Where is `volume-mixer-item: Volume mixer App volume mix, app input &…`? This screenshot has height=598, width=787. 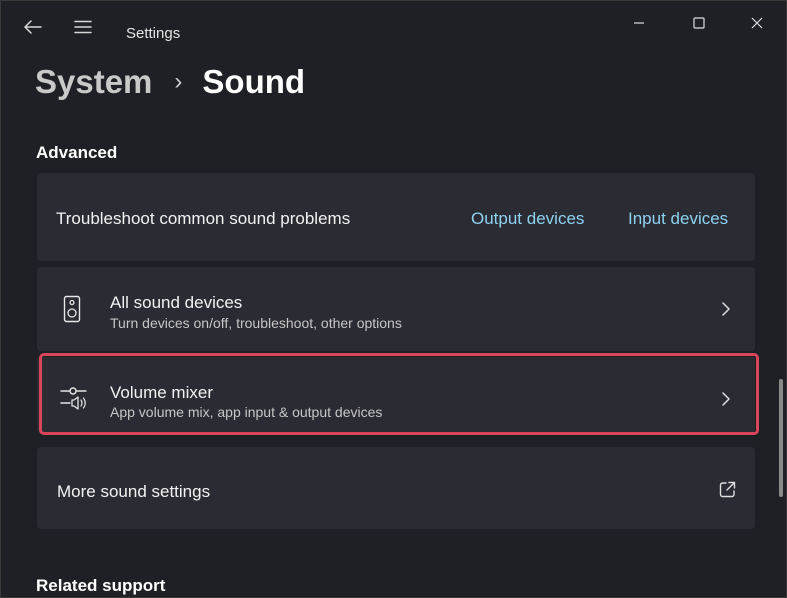
volume-mixer-item: Volume mixer App volume mix, app input &… is located at coordinates (396, 395).